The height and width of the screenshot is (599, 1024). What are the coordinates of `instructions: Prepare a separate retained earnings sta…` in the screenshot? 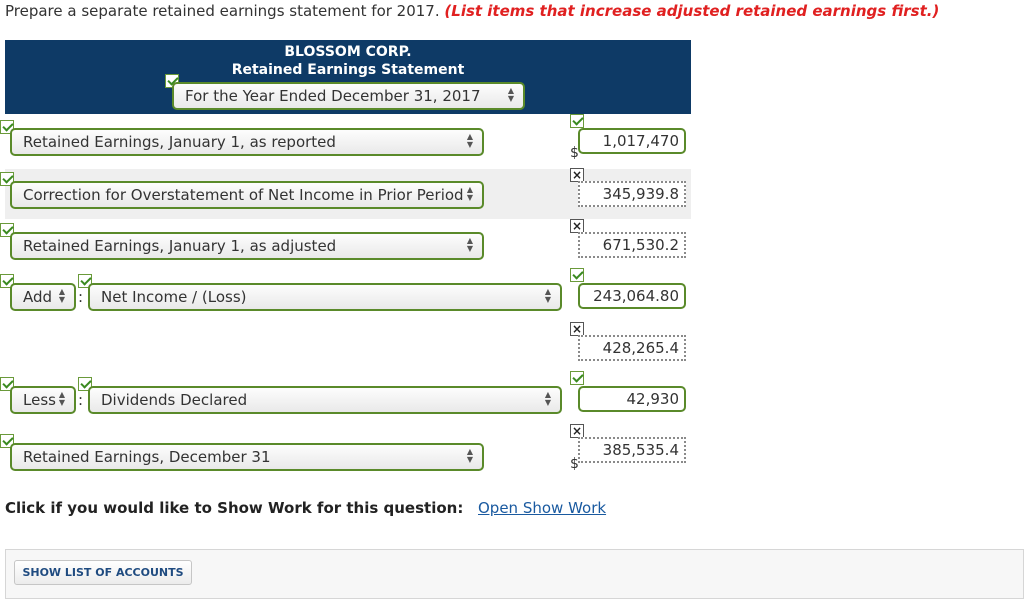 It's located at (472, 11).